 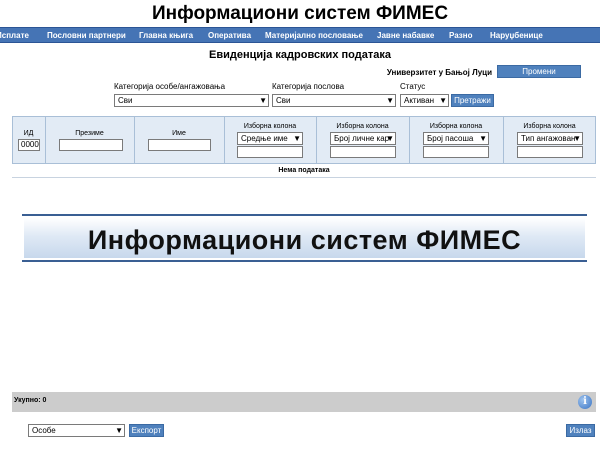 I want to click on job-category-select: Сви ▼, so click(x=334, y=100).